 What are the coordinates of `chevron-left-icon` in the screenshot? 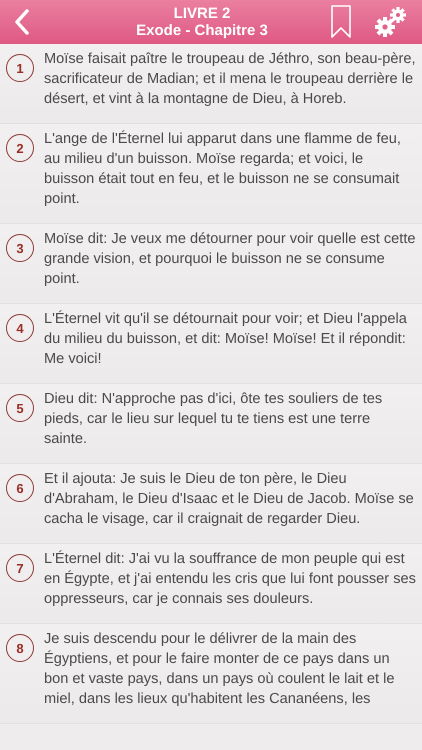 It's located at (22, 22).